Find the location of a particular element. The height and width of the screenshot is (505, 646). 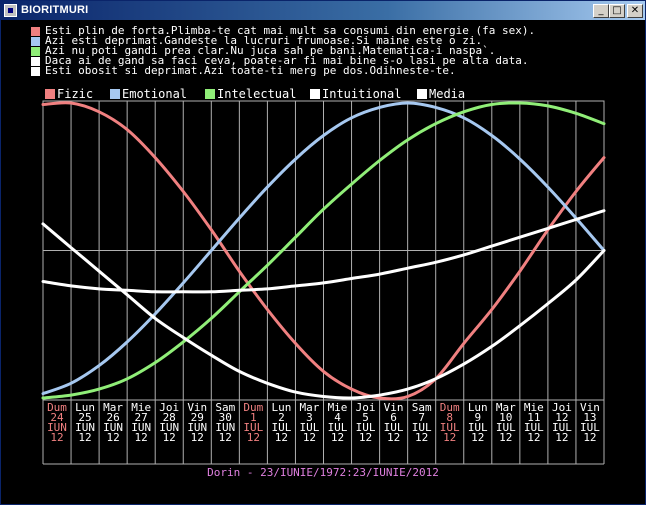

day-label: Lun 2 IUL 12 is located at coordinates (281, 423).